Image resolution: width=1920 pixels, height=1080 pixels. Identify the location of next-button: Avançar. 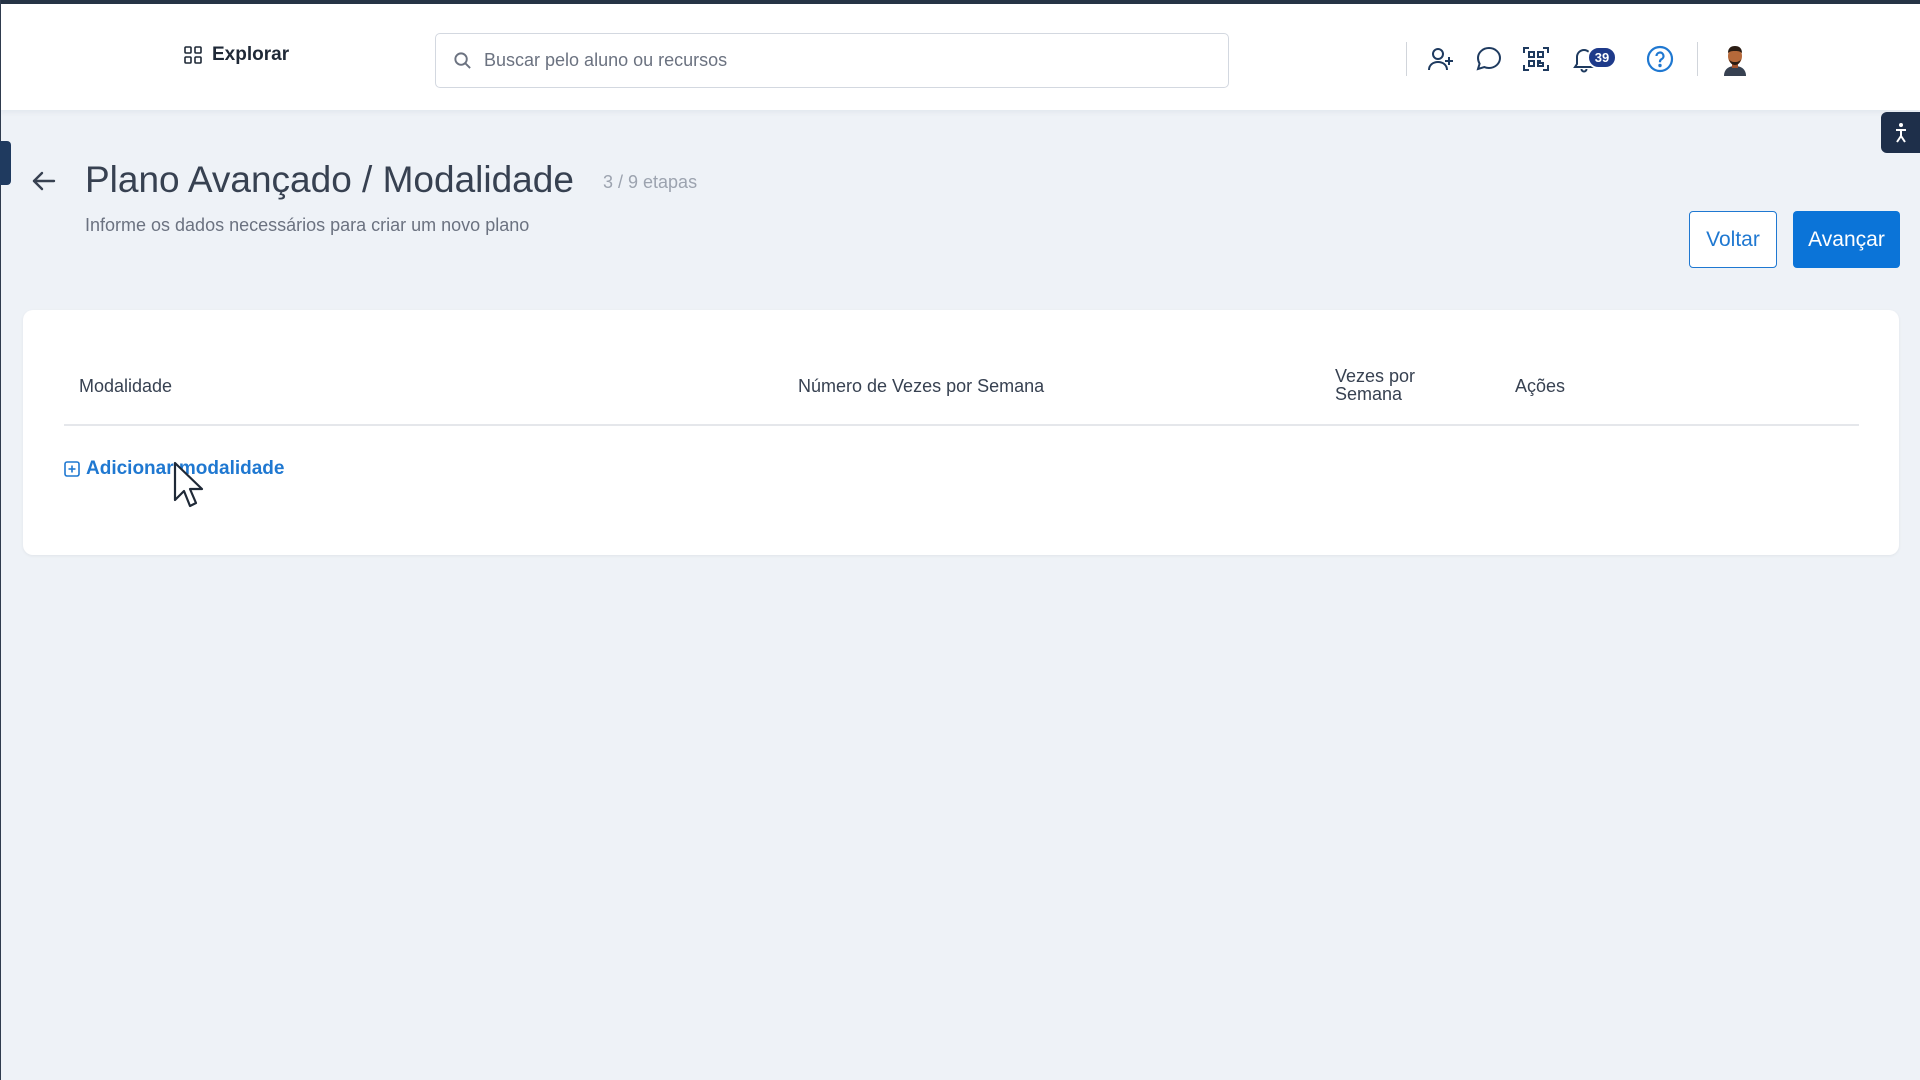
(1846, 239).